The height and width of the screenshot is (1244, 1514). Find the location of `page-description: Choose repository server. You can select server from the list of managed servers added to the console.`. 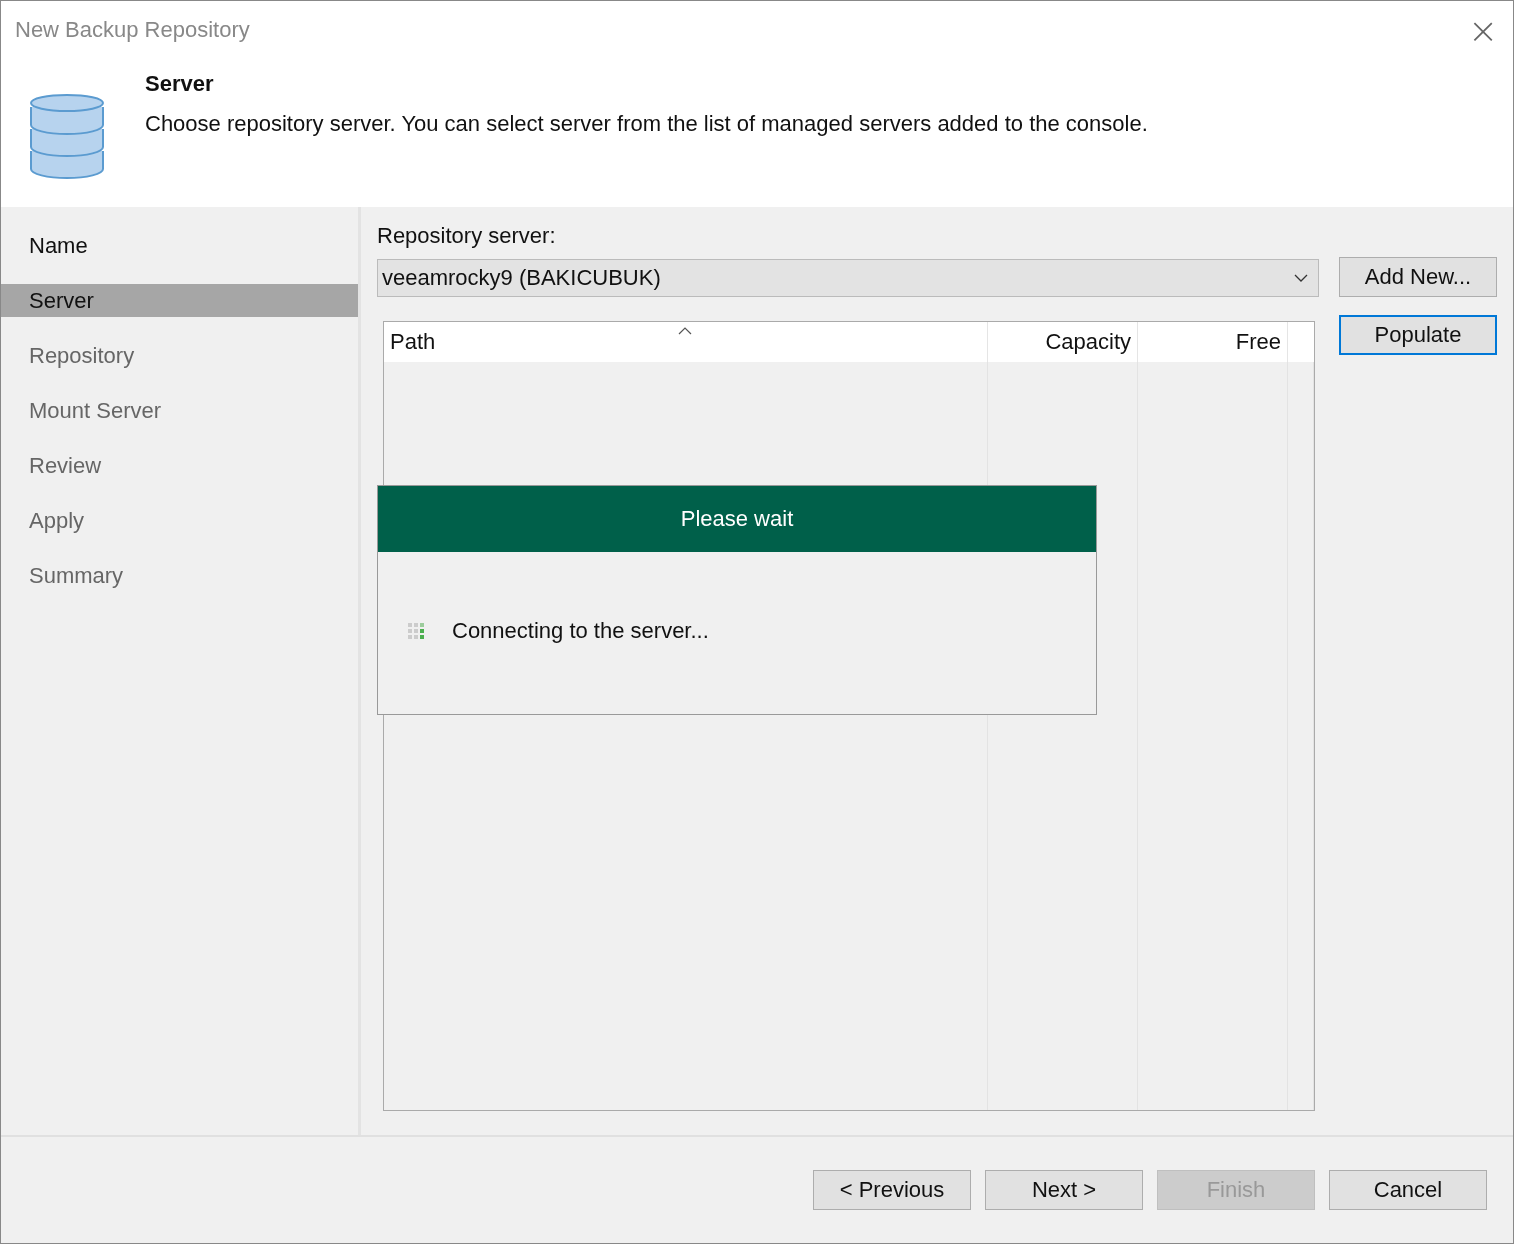

page-description: Choose repository server. You can select server from the list of managed servers added to the console. is located at coordinates (646, 124).